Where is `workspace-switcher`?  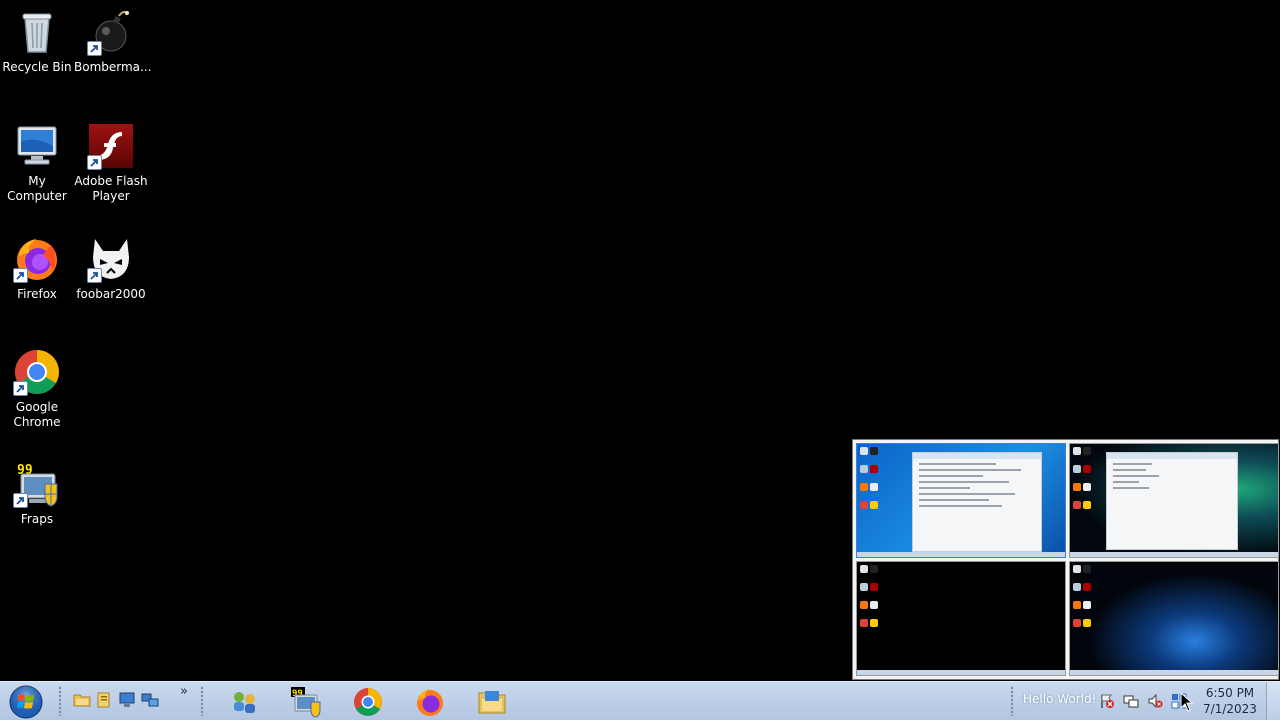 workspace-switcher is located at coordinates (1065, 559).